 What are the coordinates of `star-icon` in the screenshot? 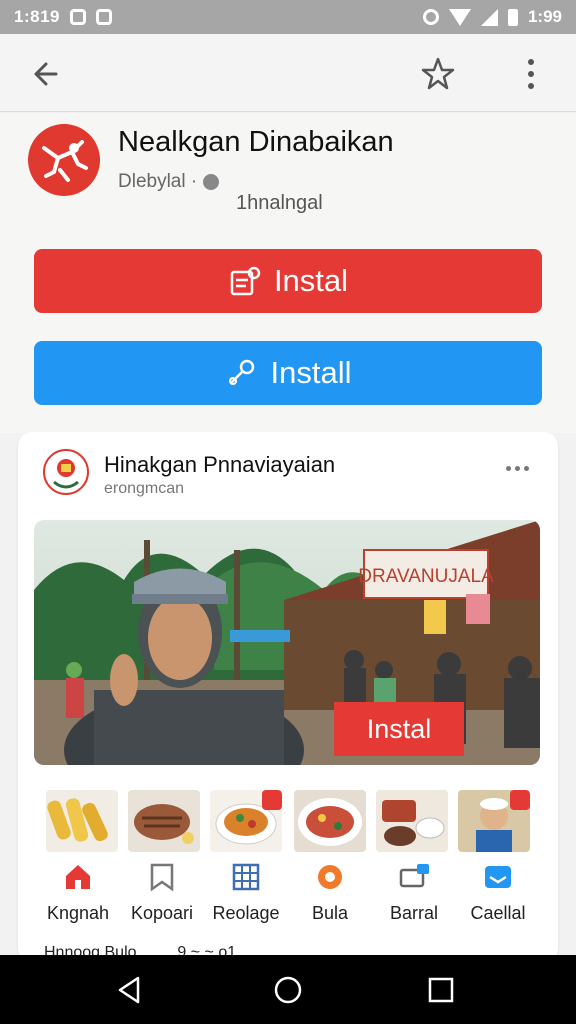 It's located at (438, 74).